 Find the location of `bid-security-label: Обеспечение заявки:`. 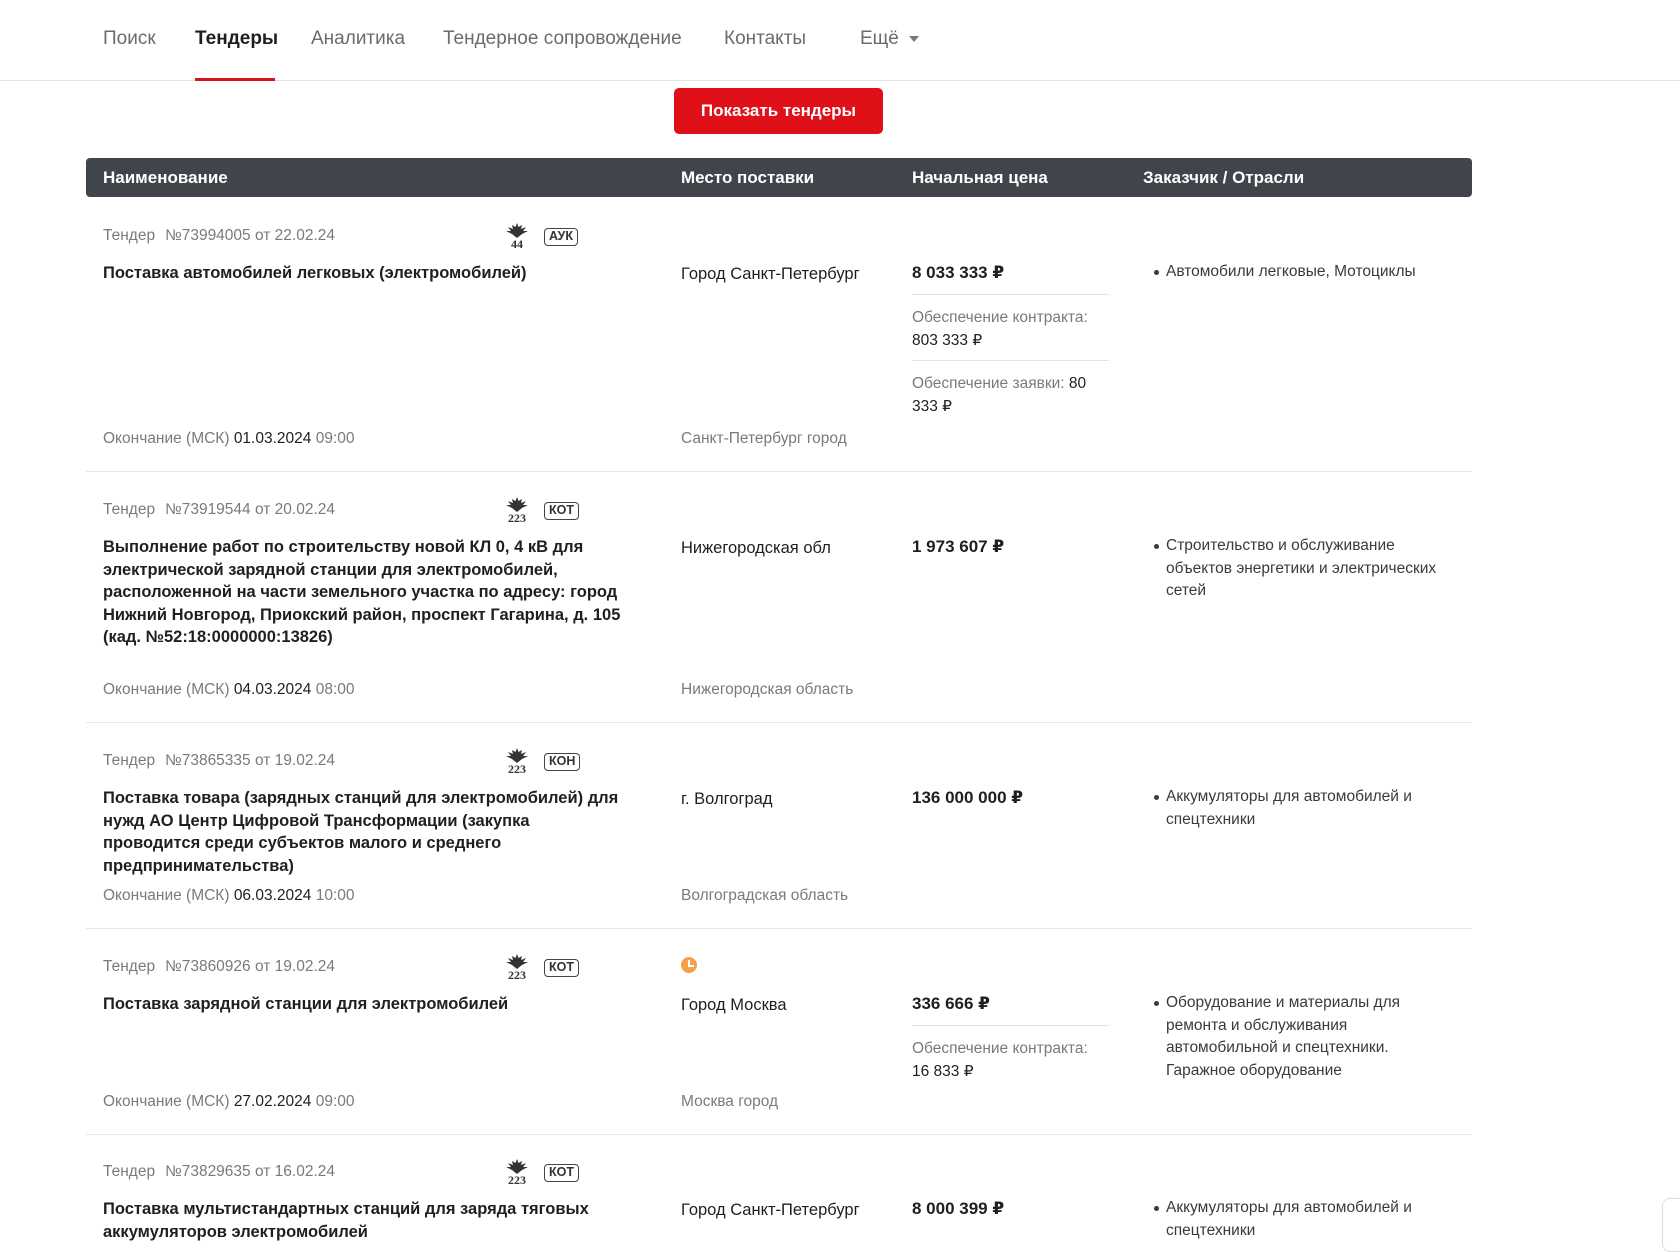

bid-security-label: Обеспечение заявки: is located at coordinates (988, 383).